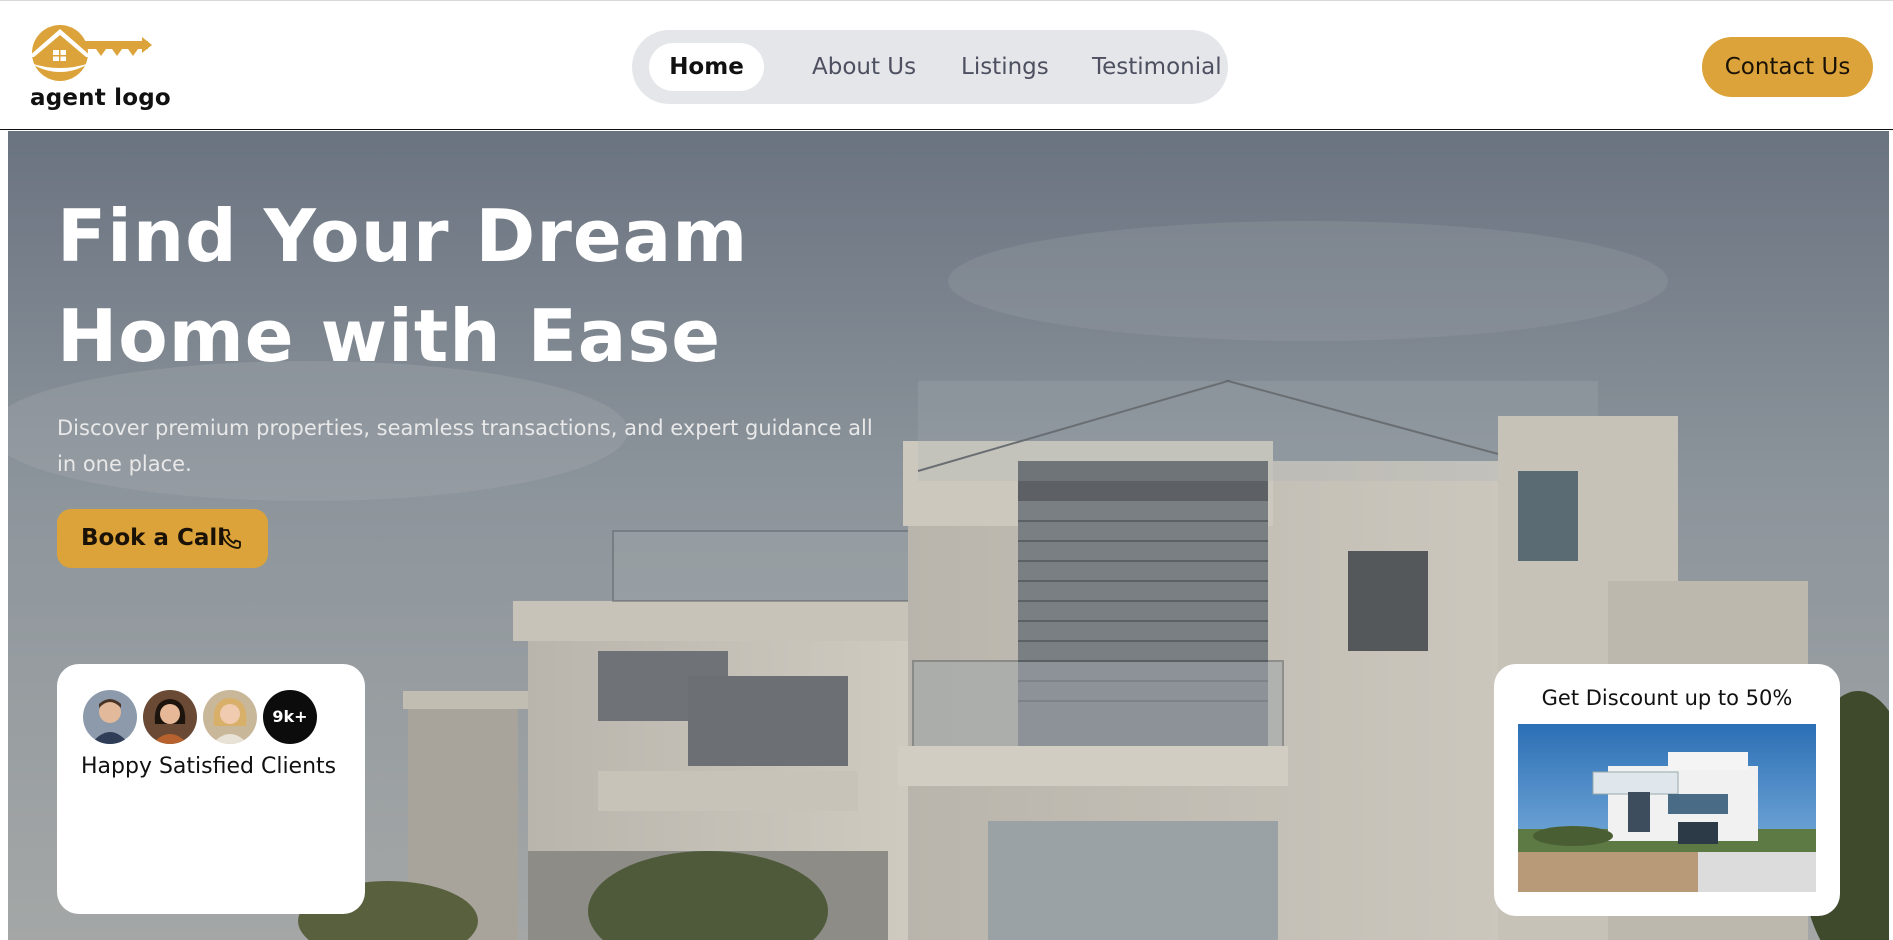  What do you see at coordinates (90, 53) in the screenshot?
I see `house-key-logo-icon` at bounding box center [90, 53].